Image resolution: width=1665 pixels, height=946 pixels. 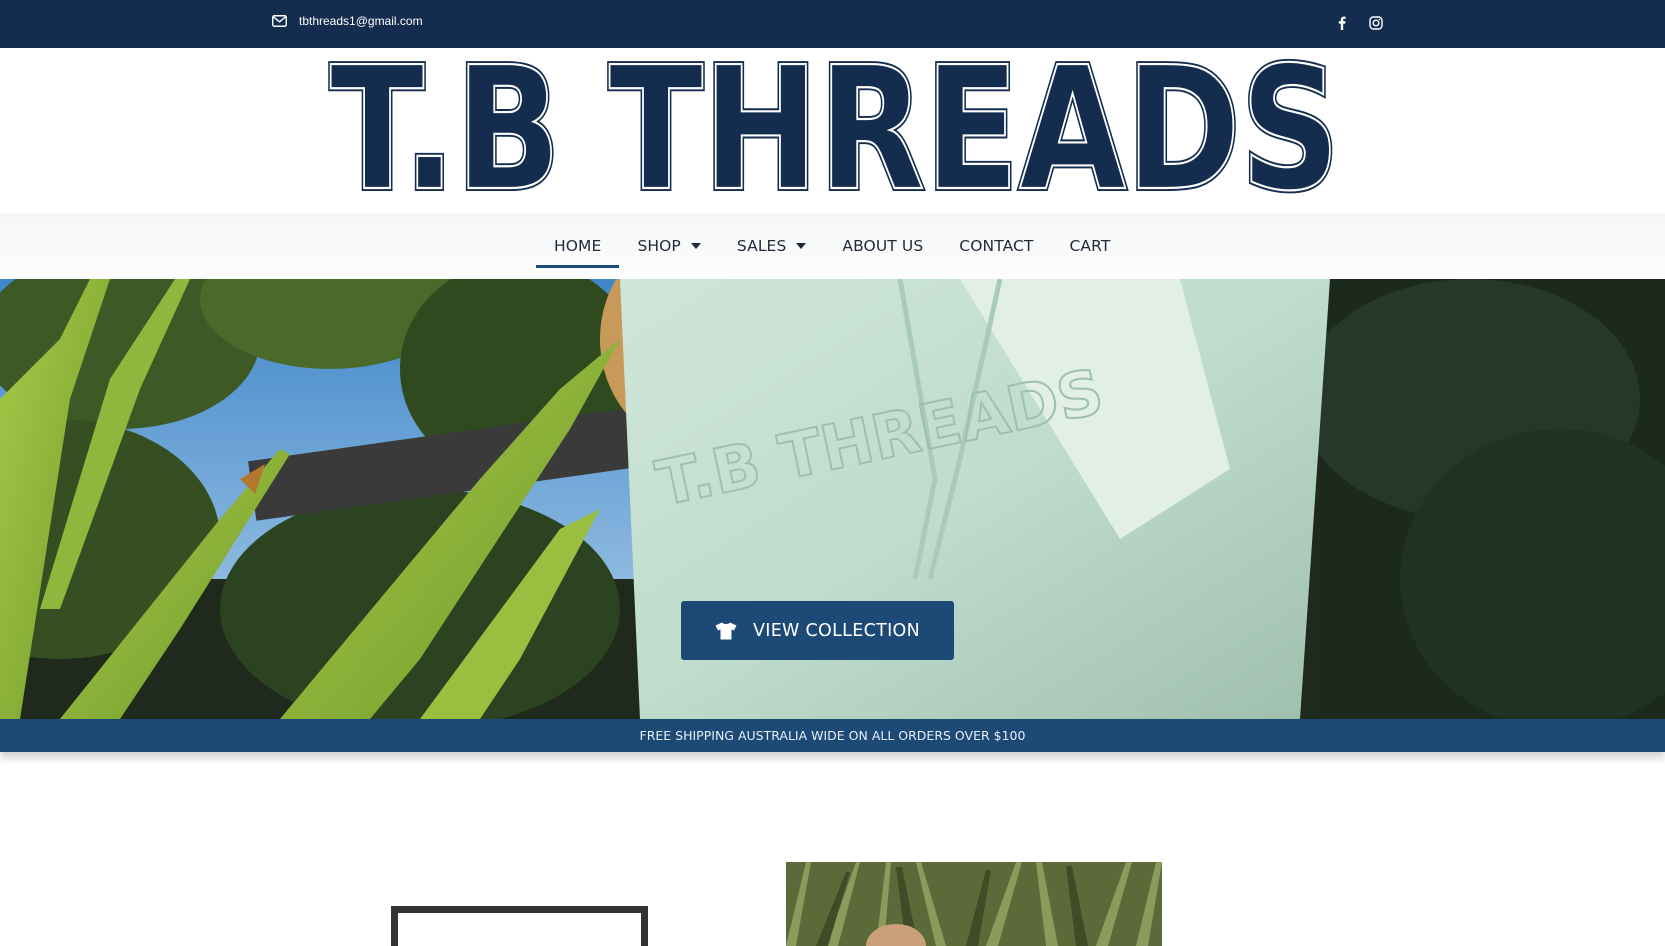 I want to click on nav-label: CART, so click(x=1090, y=246).